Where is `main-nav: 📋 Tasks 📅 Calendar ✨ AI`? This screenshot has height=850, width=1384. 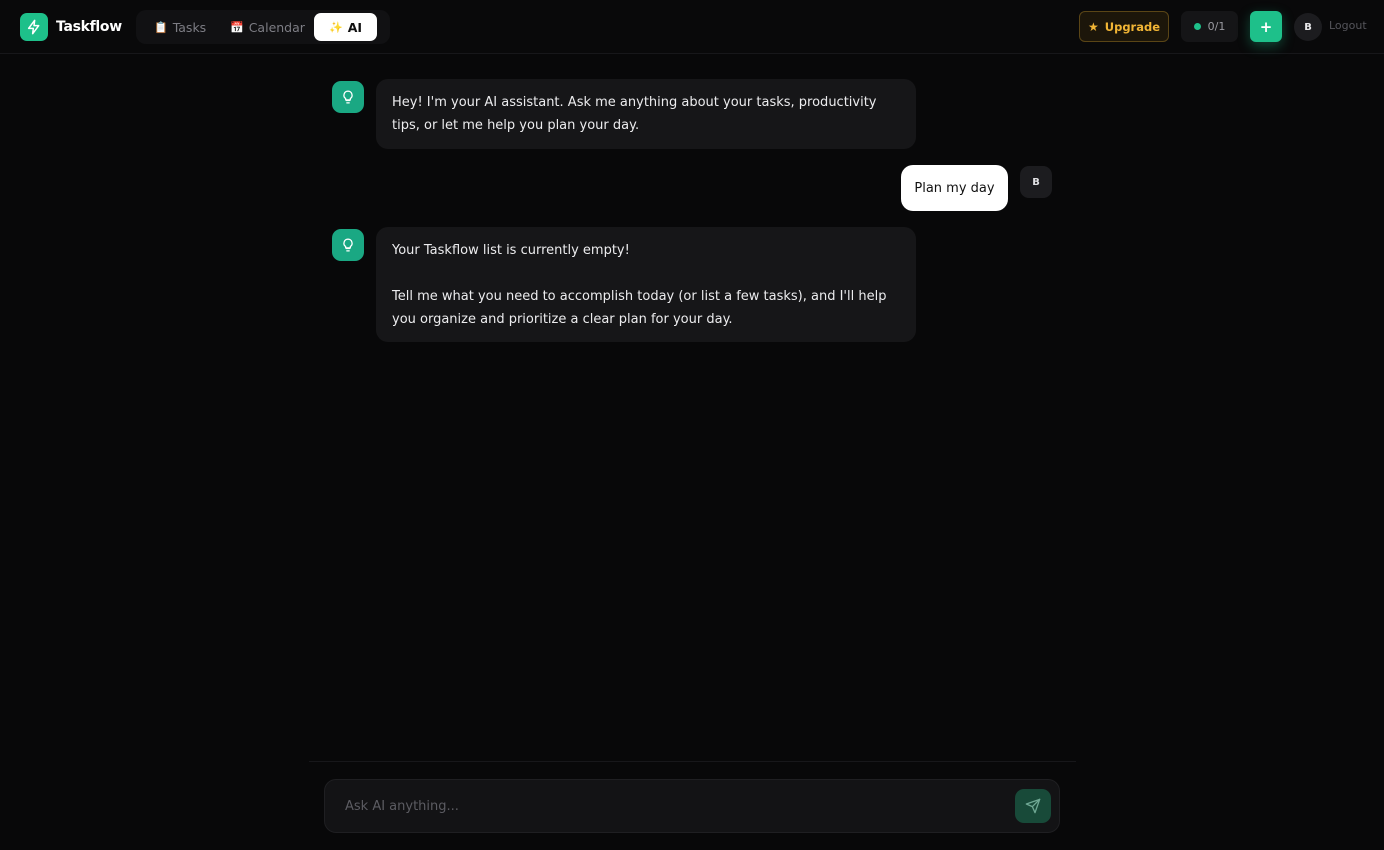
main-nav: 📋 Tasks 📅 Calendar ✨ AI is located at coordinates (263, 27).